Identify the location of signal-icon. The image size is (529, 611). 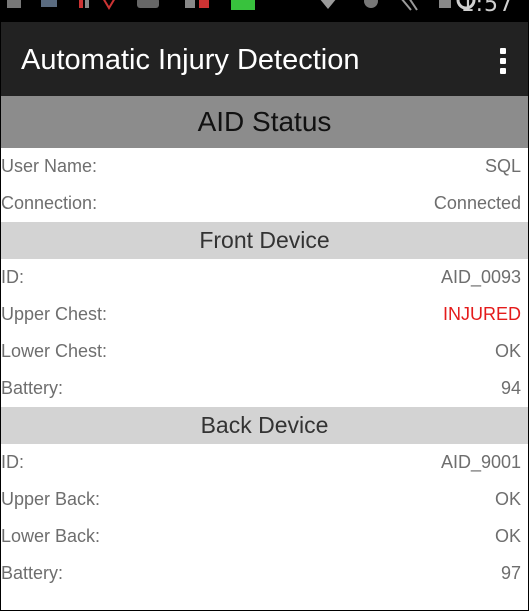
(87, 4).